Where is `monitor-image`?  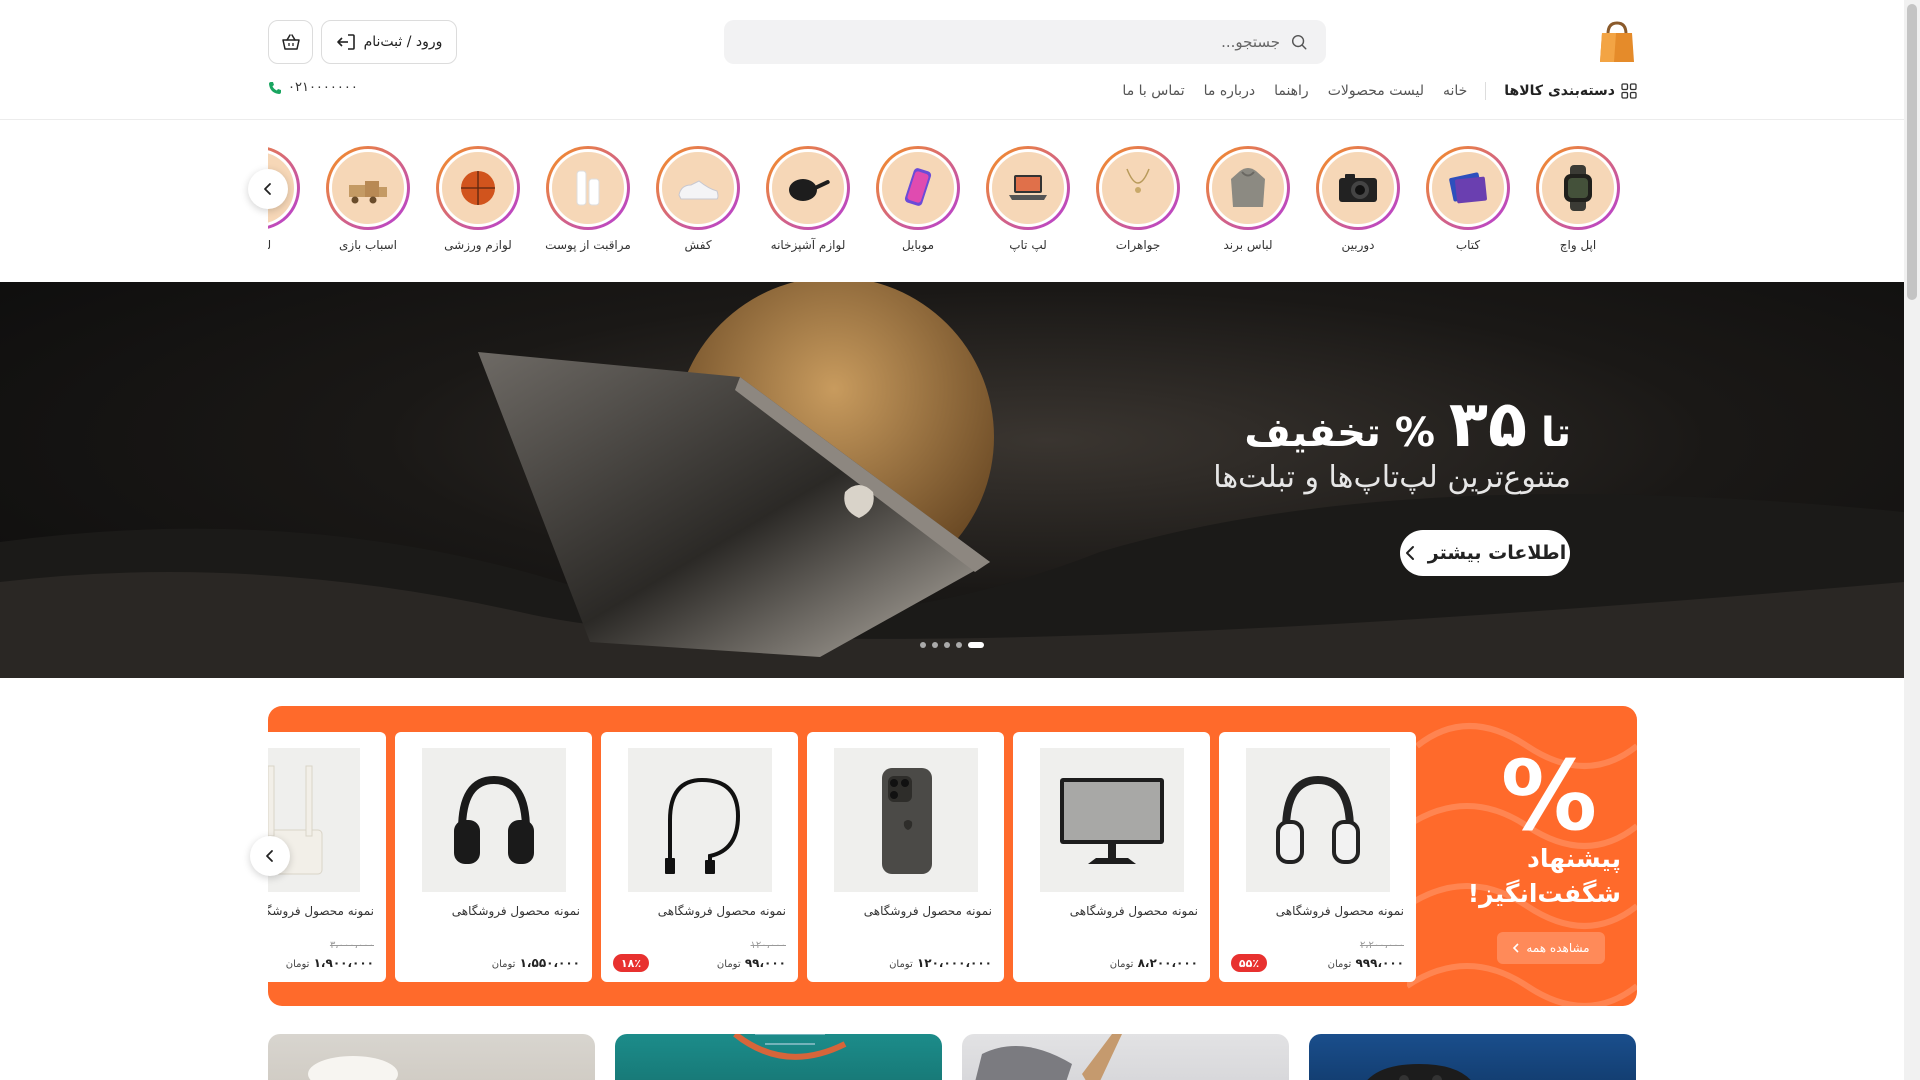
monitor-image is located at coordinates (1112, 821).